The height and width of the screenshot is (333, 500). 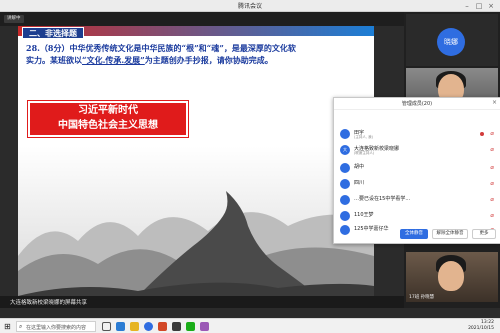 I want to click on task-view-icon, so click(x=106, y=326).